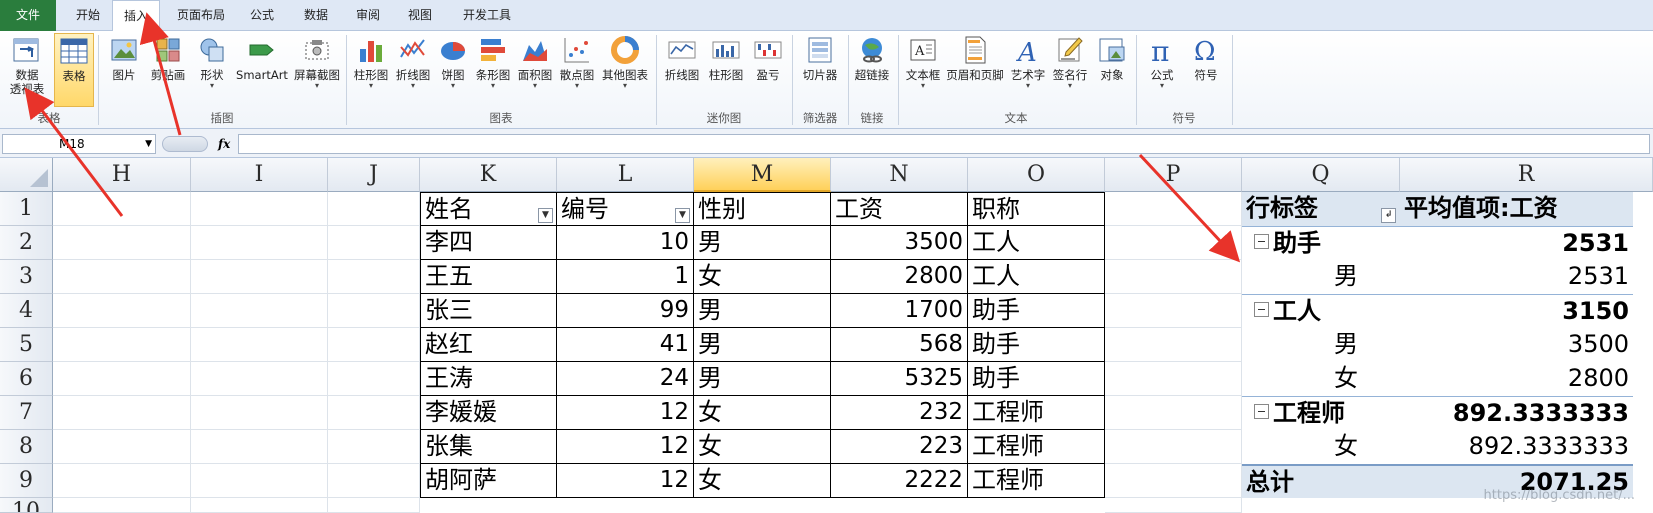 The width and height of the screenshot is (1653, 513). What do you see at coordinates (1162, 70) in the screenshot?
I see `equation-button: π 公式 ▾` at bounding box center [1162, 70].